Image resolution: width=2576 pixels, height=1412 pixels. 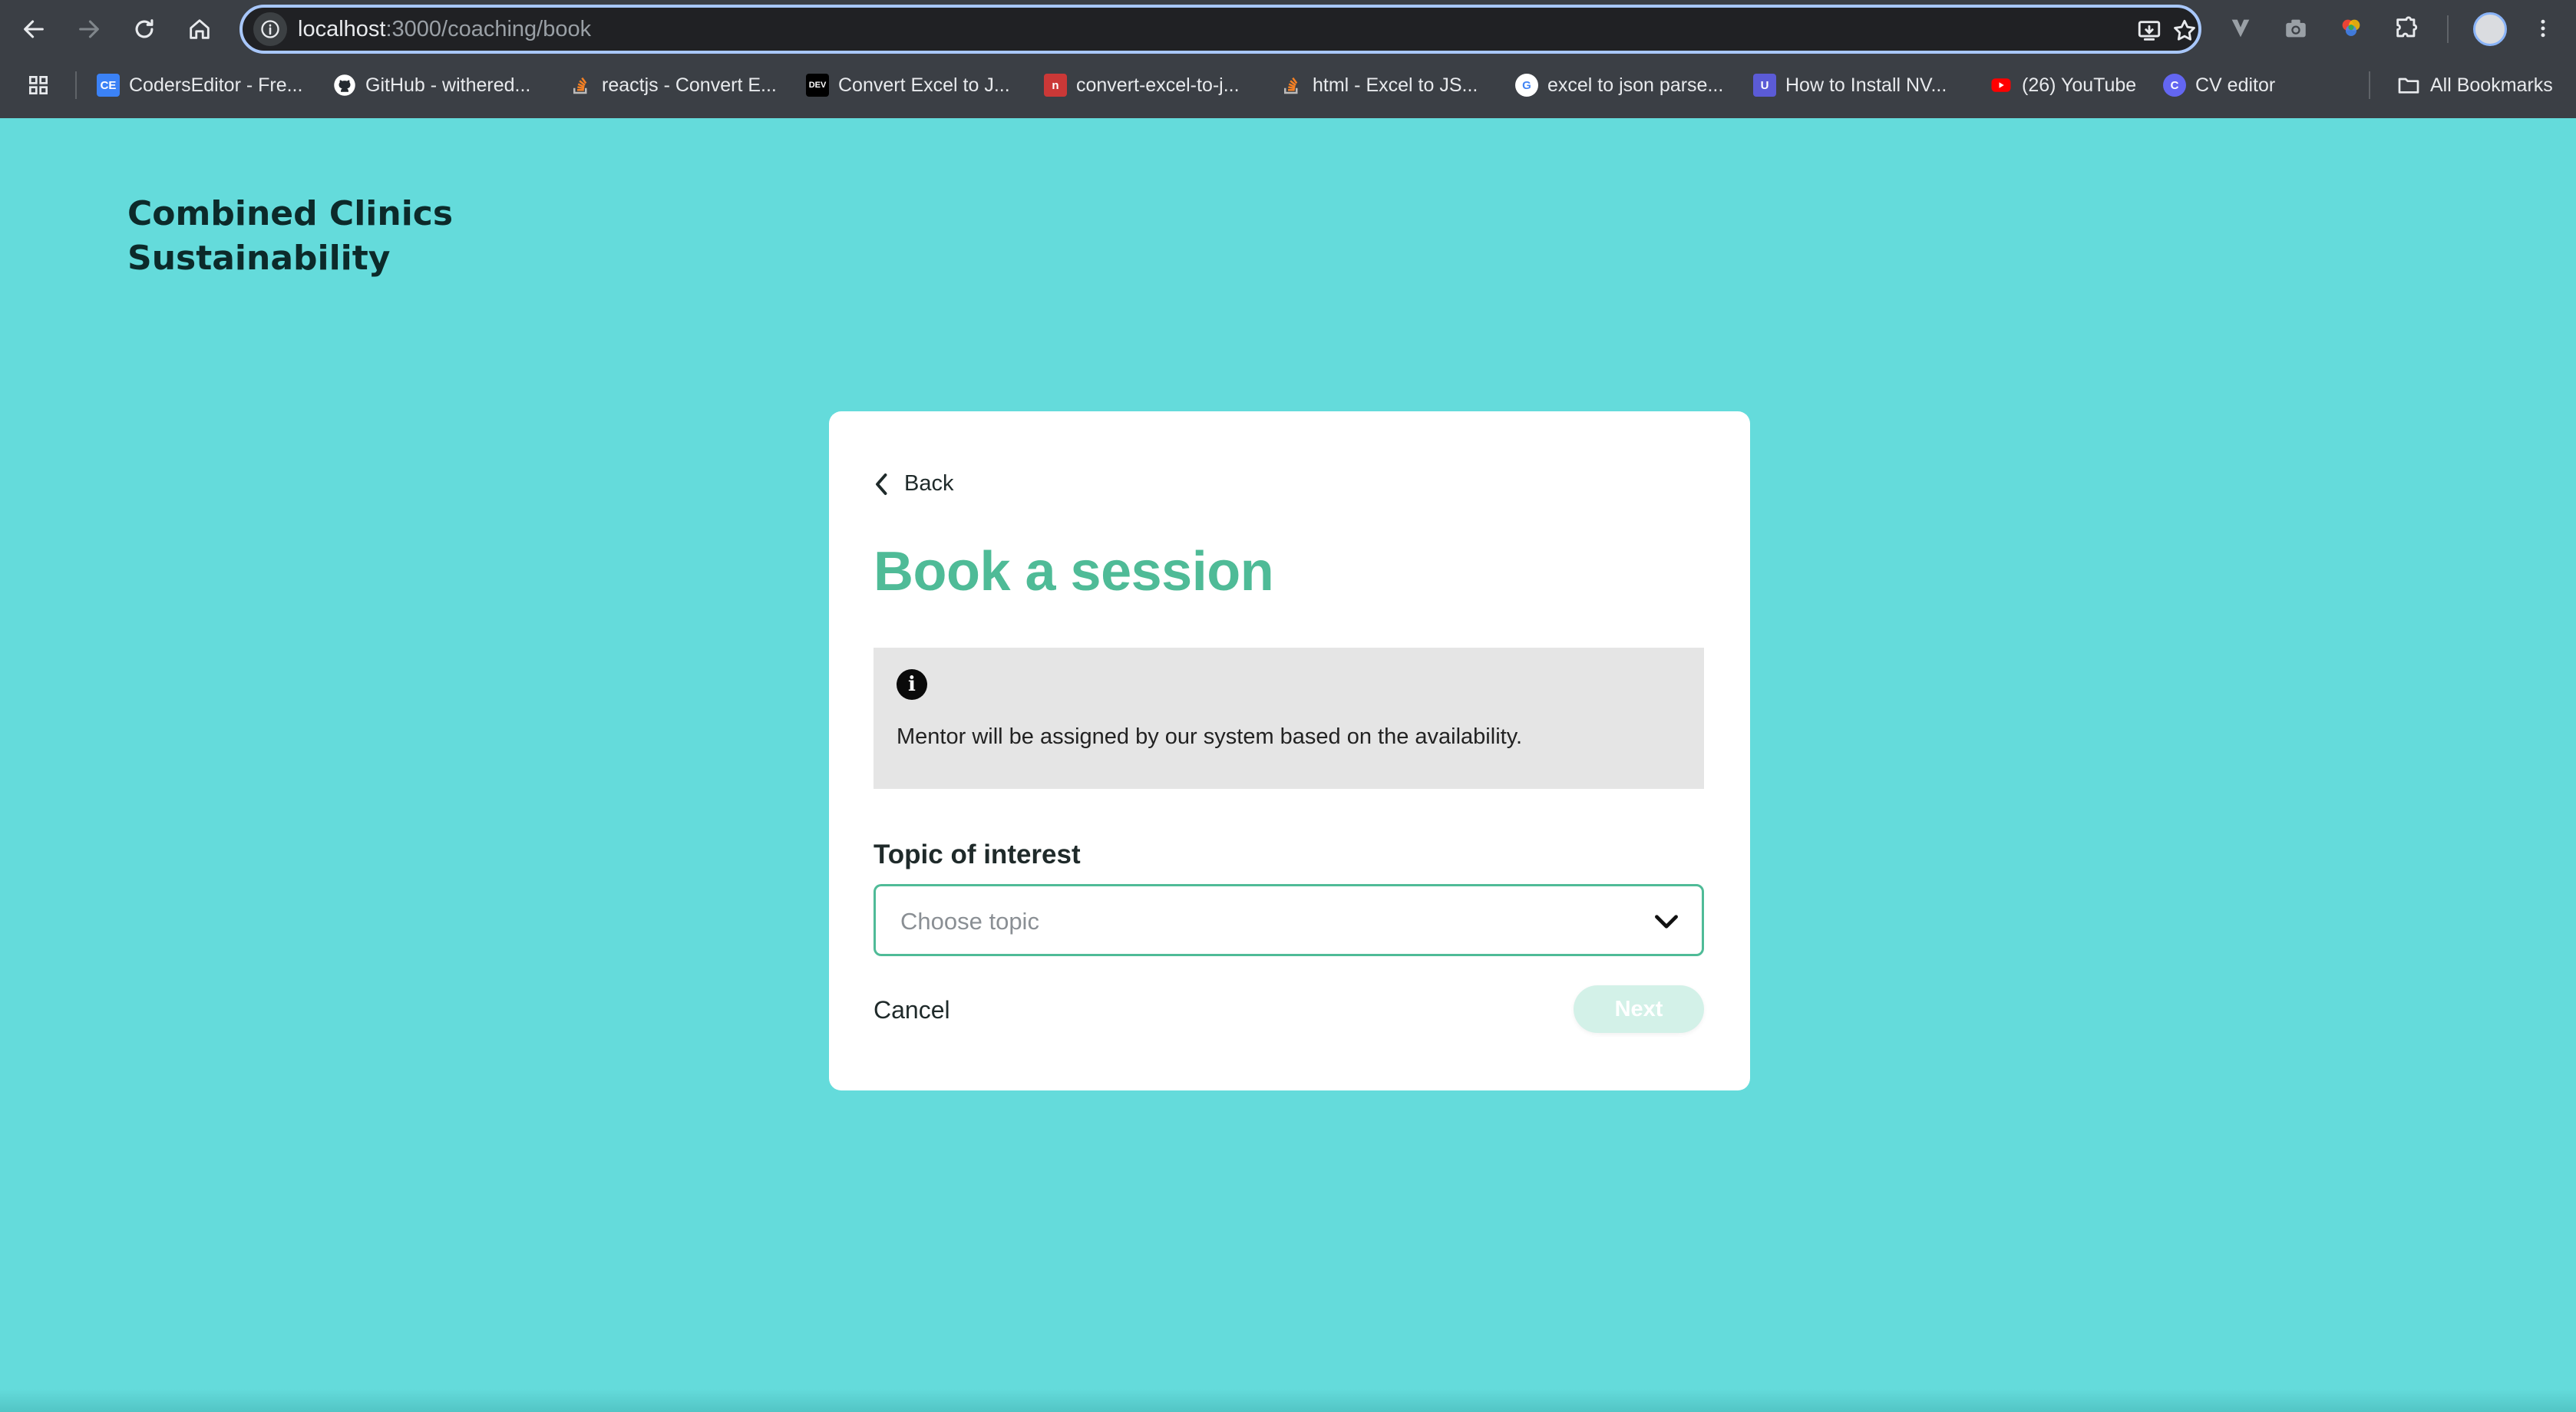 I want to click on profile-avatar, so click(x=2490, y=29).